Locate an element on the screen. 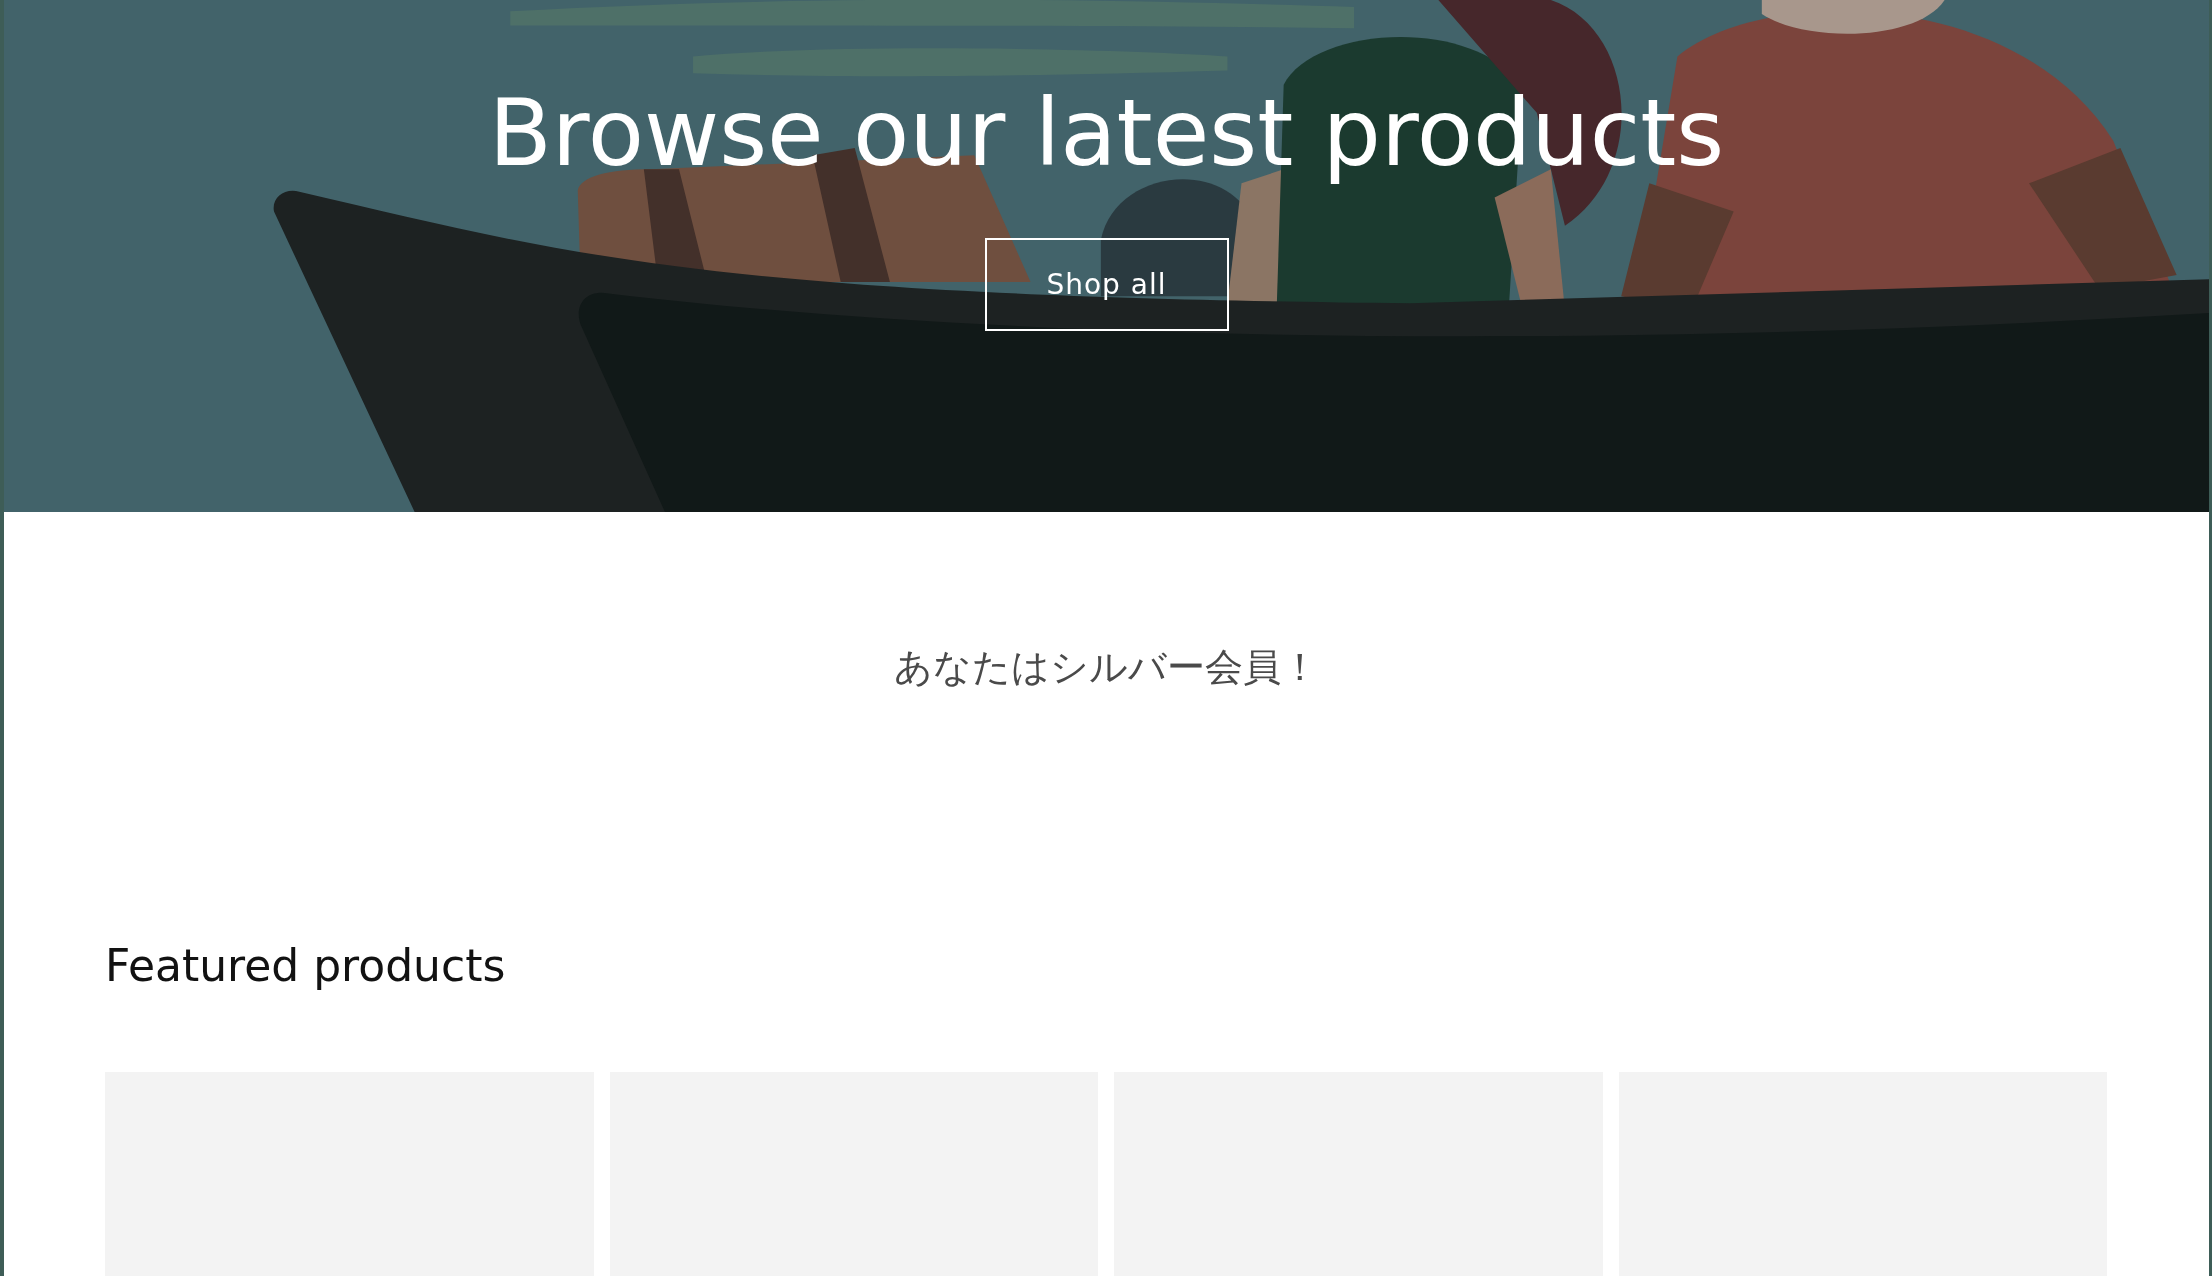  shop-all-button: Shop all is located at coordinates (1106, 284).